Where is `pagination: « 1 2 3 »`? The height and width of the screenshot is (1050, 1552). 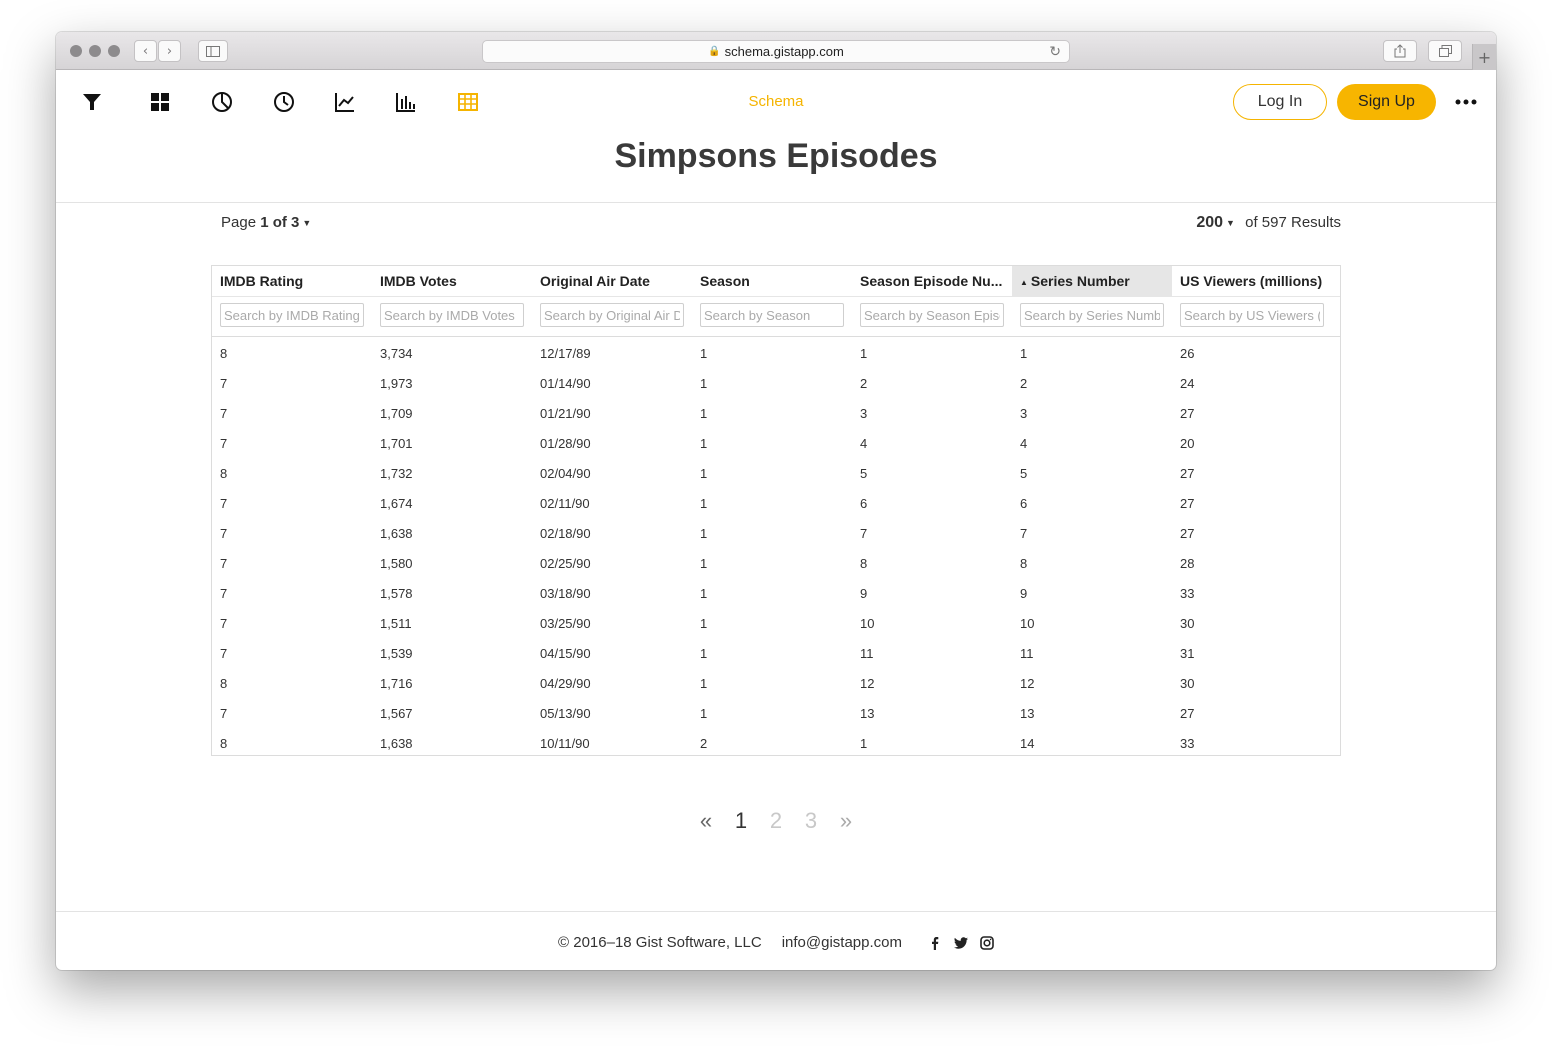
pagination: « 1 2 3 » is located at coordinates (776, 821).